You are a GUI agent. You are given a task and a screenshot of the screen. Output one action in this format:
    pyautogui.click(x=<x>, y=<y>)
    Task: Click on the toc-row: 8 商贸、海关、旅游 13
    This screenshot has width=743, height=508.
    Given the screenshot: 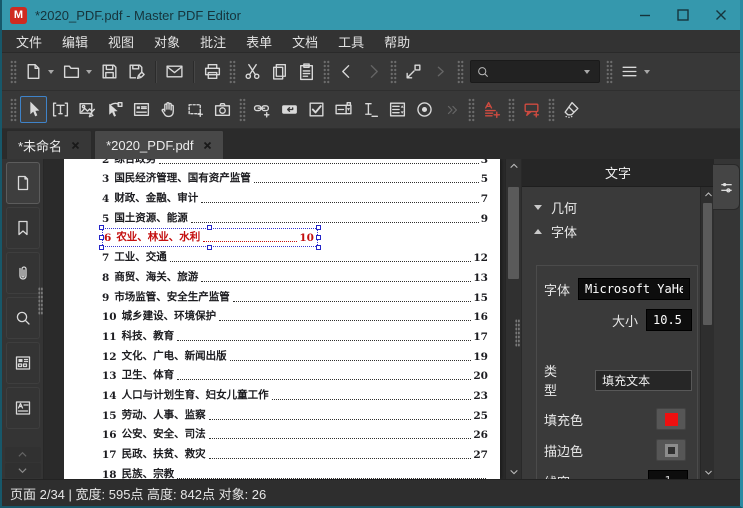 What is the action you would take?
    pyautogui.click(x=295, y=277)
    